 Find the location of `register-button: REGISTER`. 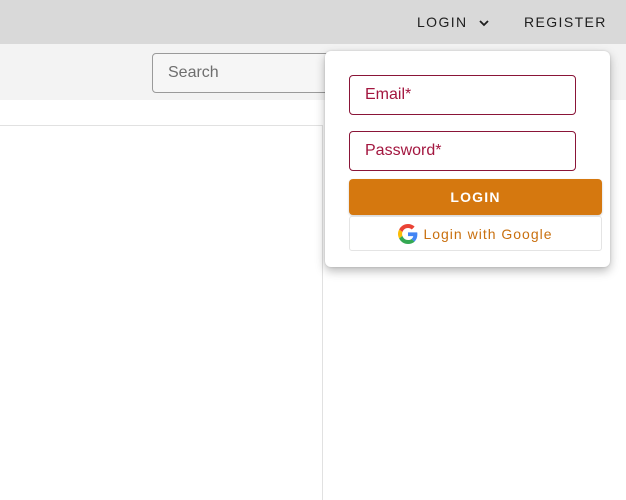

register-button: REGISTER is located at coordinates (565, 22).